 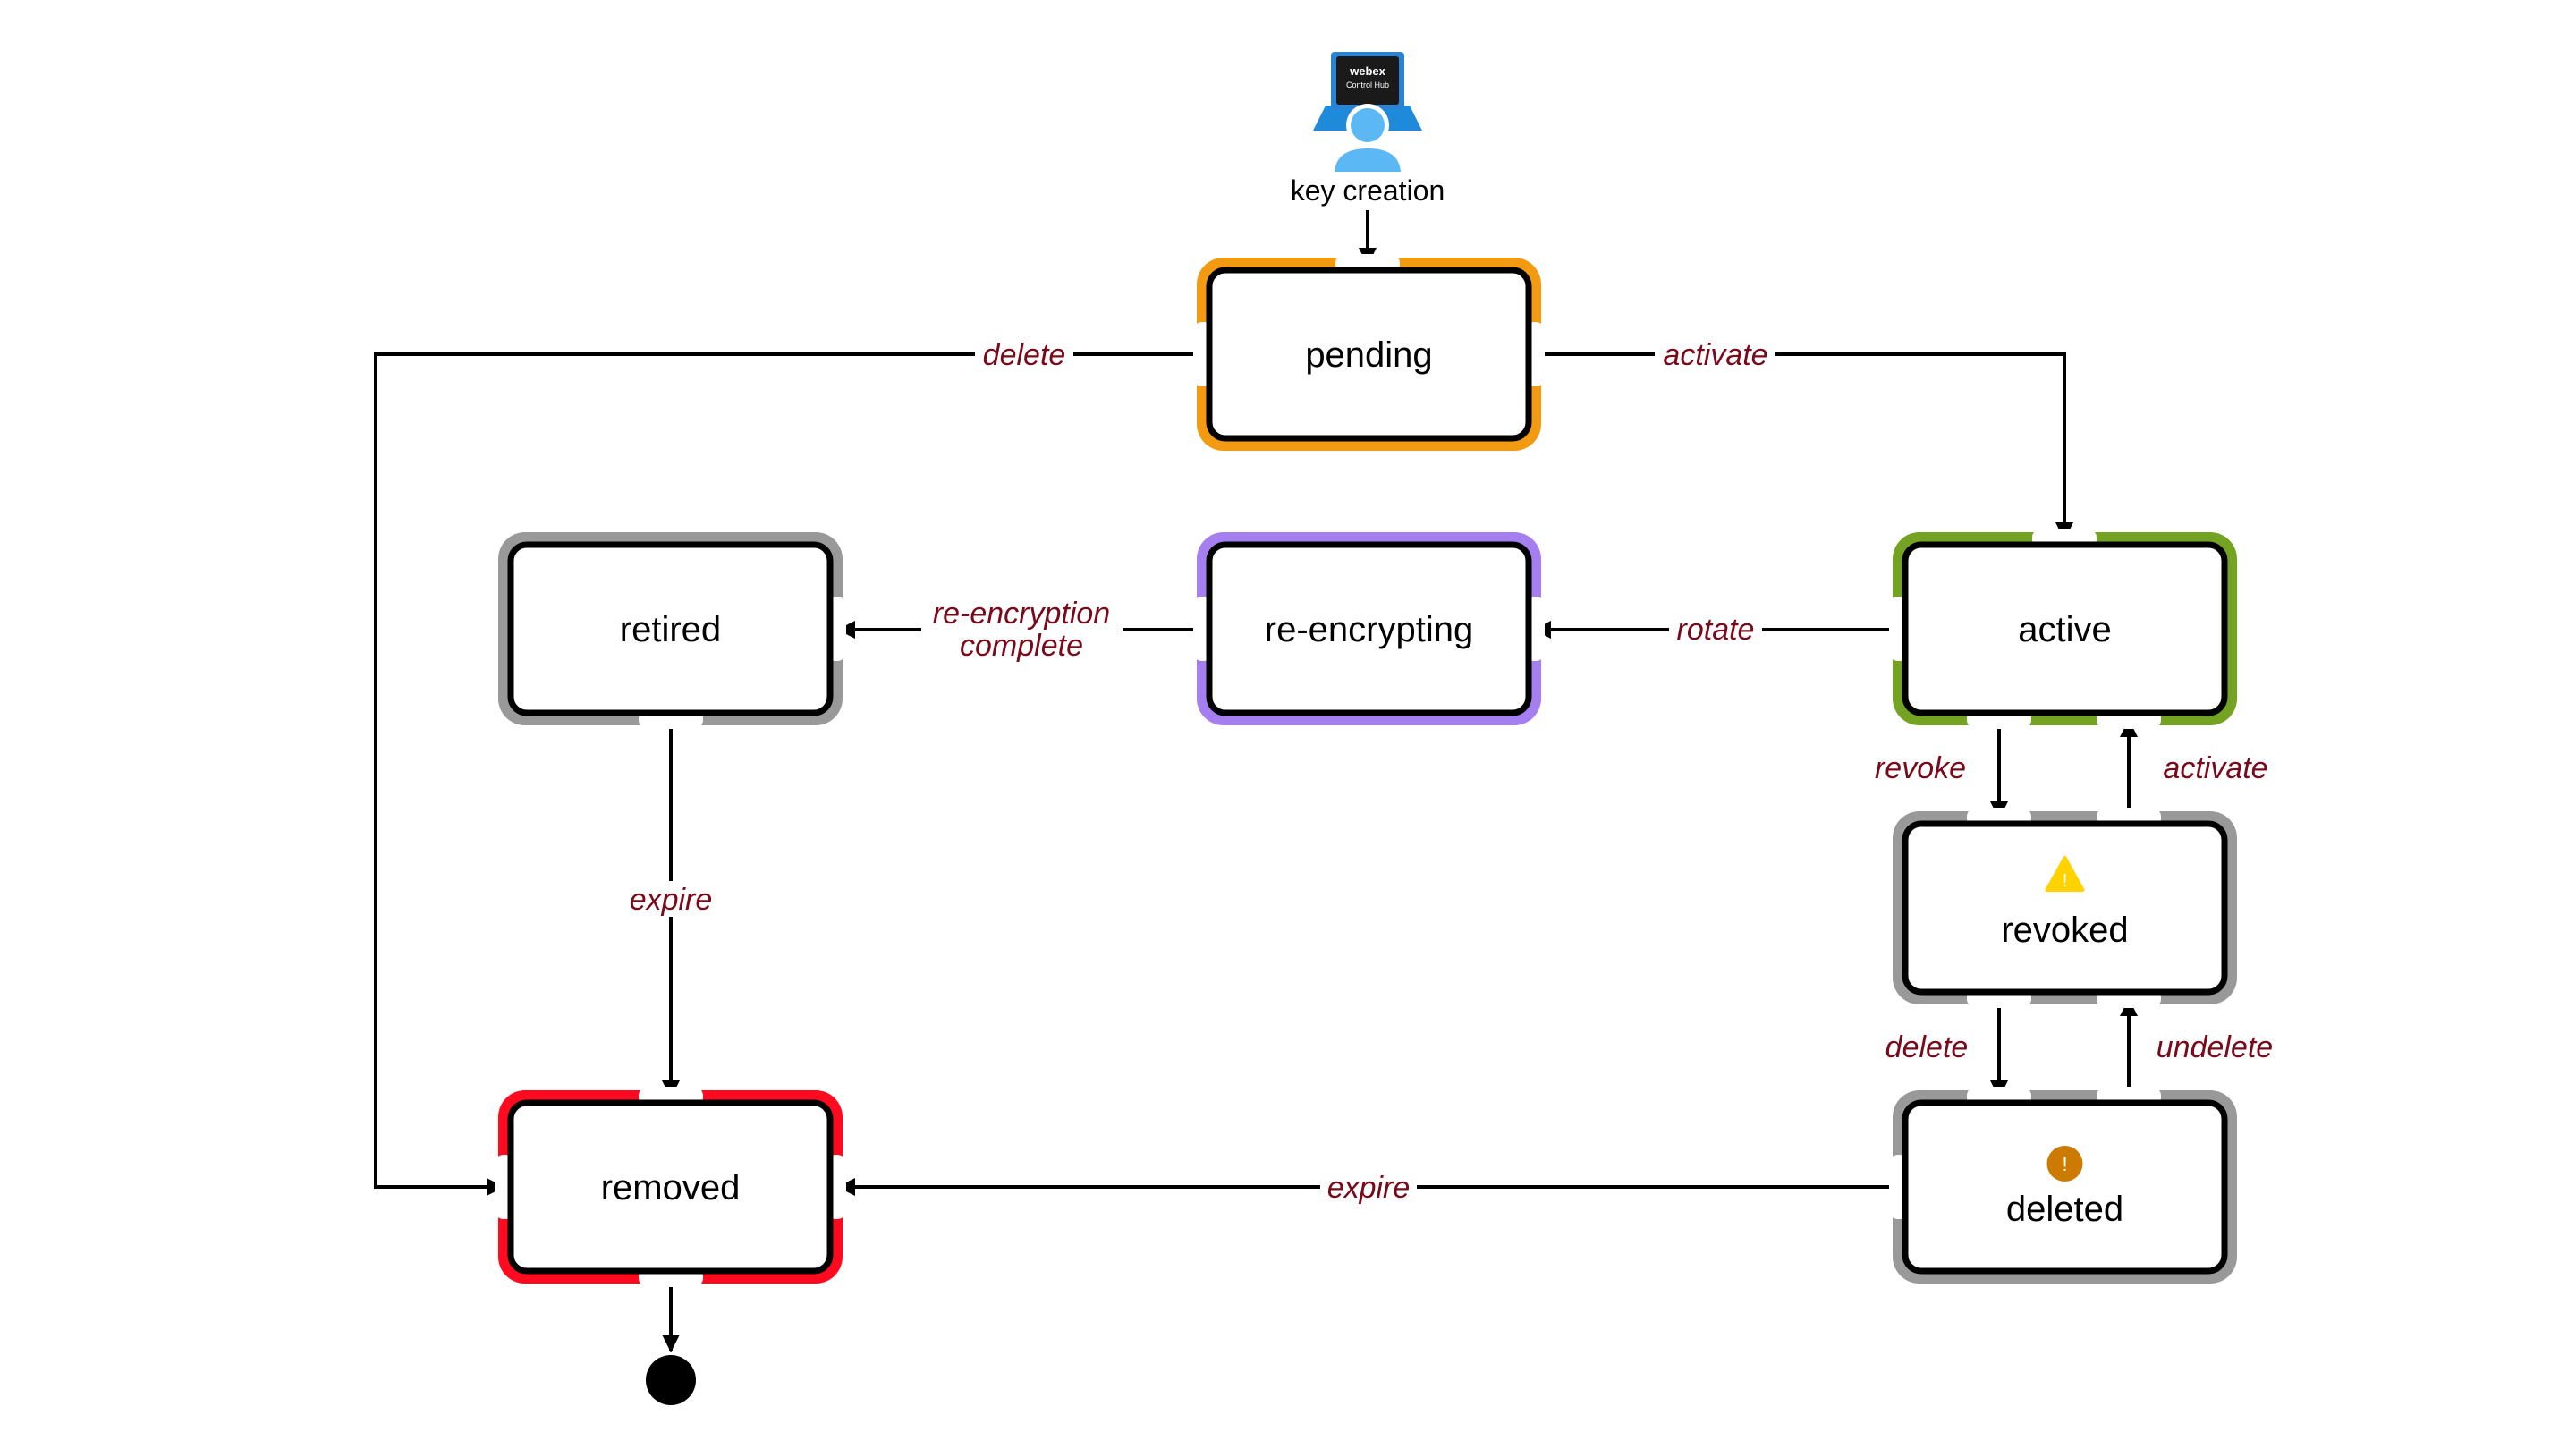 What do you see at coordinates (1369, 1188) in the screenshot?
I see `label-deleted-expire: expire` at bounding box center [1369, 1188].